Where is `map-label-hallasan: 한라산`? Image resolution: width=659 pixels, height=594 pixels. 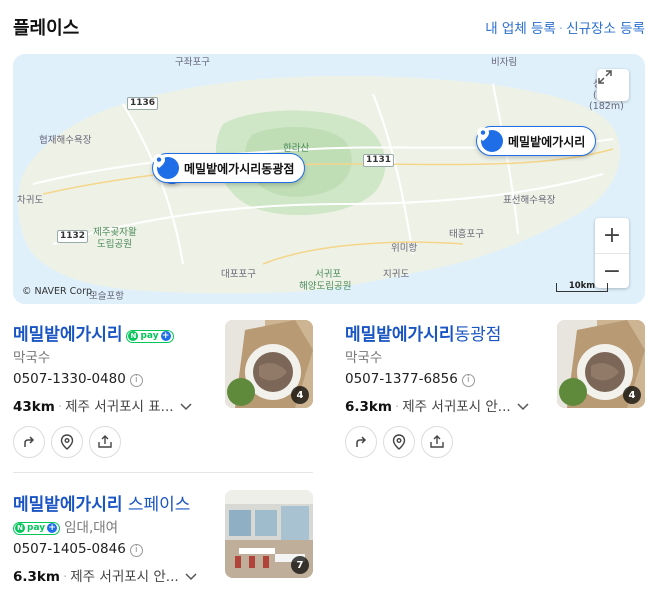
map-label-hallasan: 한라산 is located at coordinates (296, 148).